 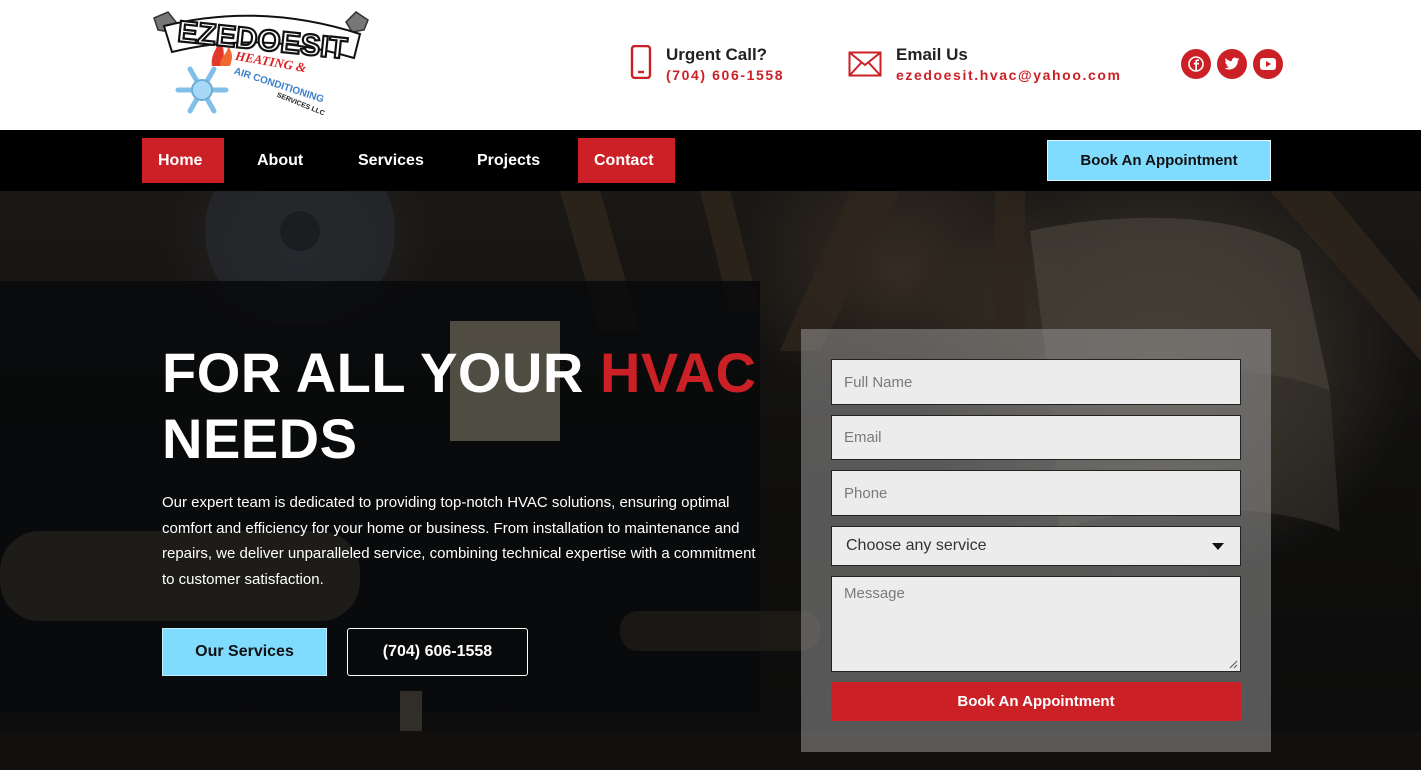 I want to click on message-field: Message, so click(x=1036, y=624).